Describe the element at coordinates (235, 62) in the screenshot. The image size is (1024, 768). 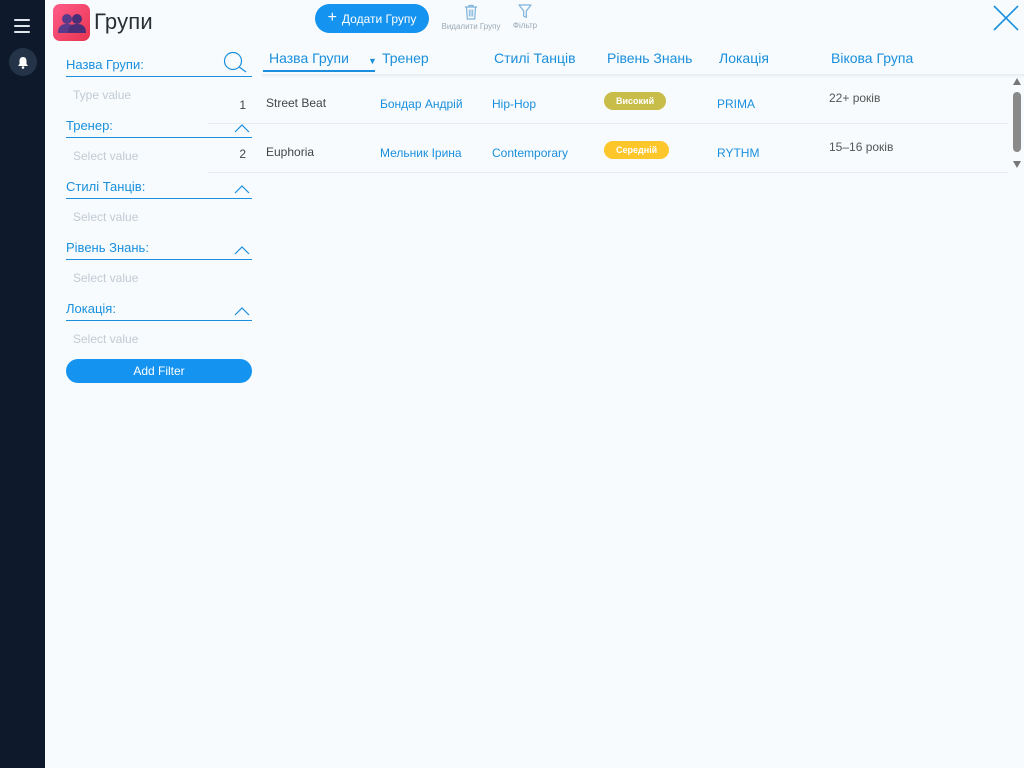
I see `search-icon` at that location.